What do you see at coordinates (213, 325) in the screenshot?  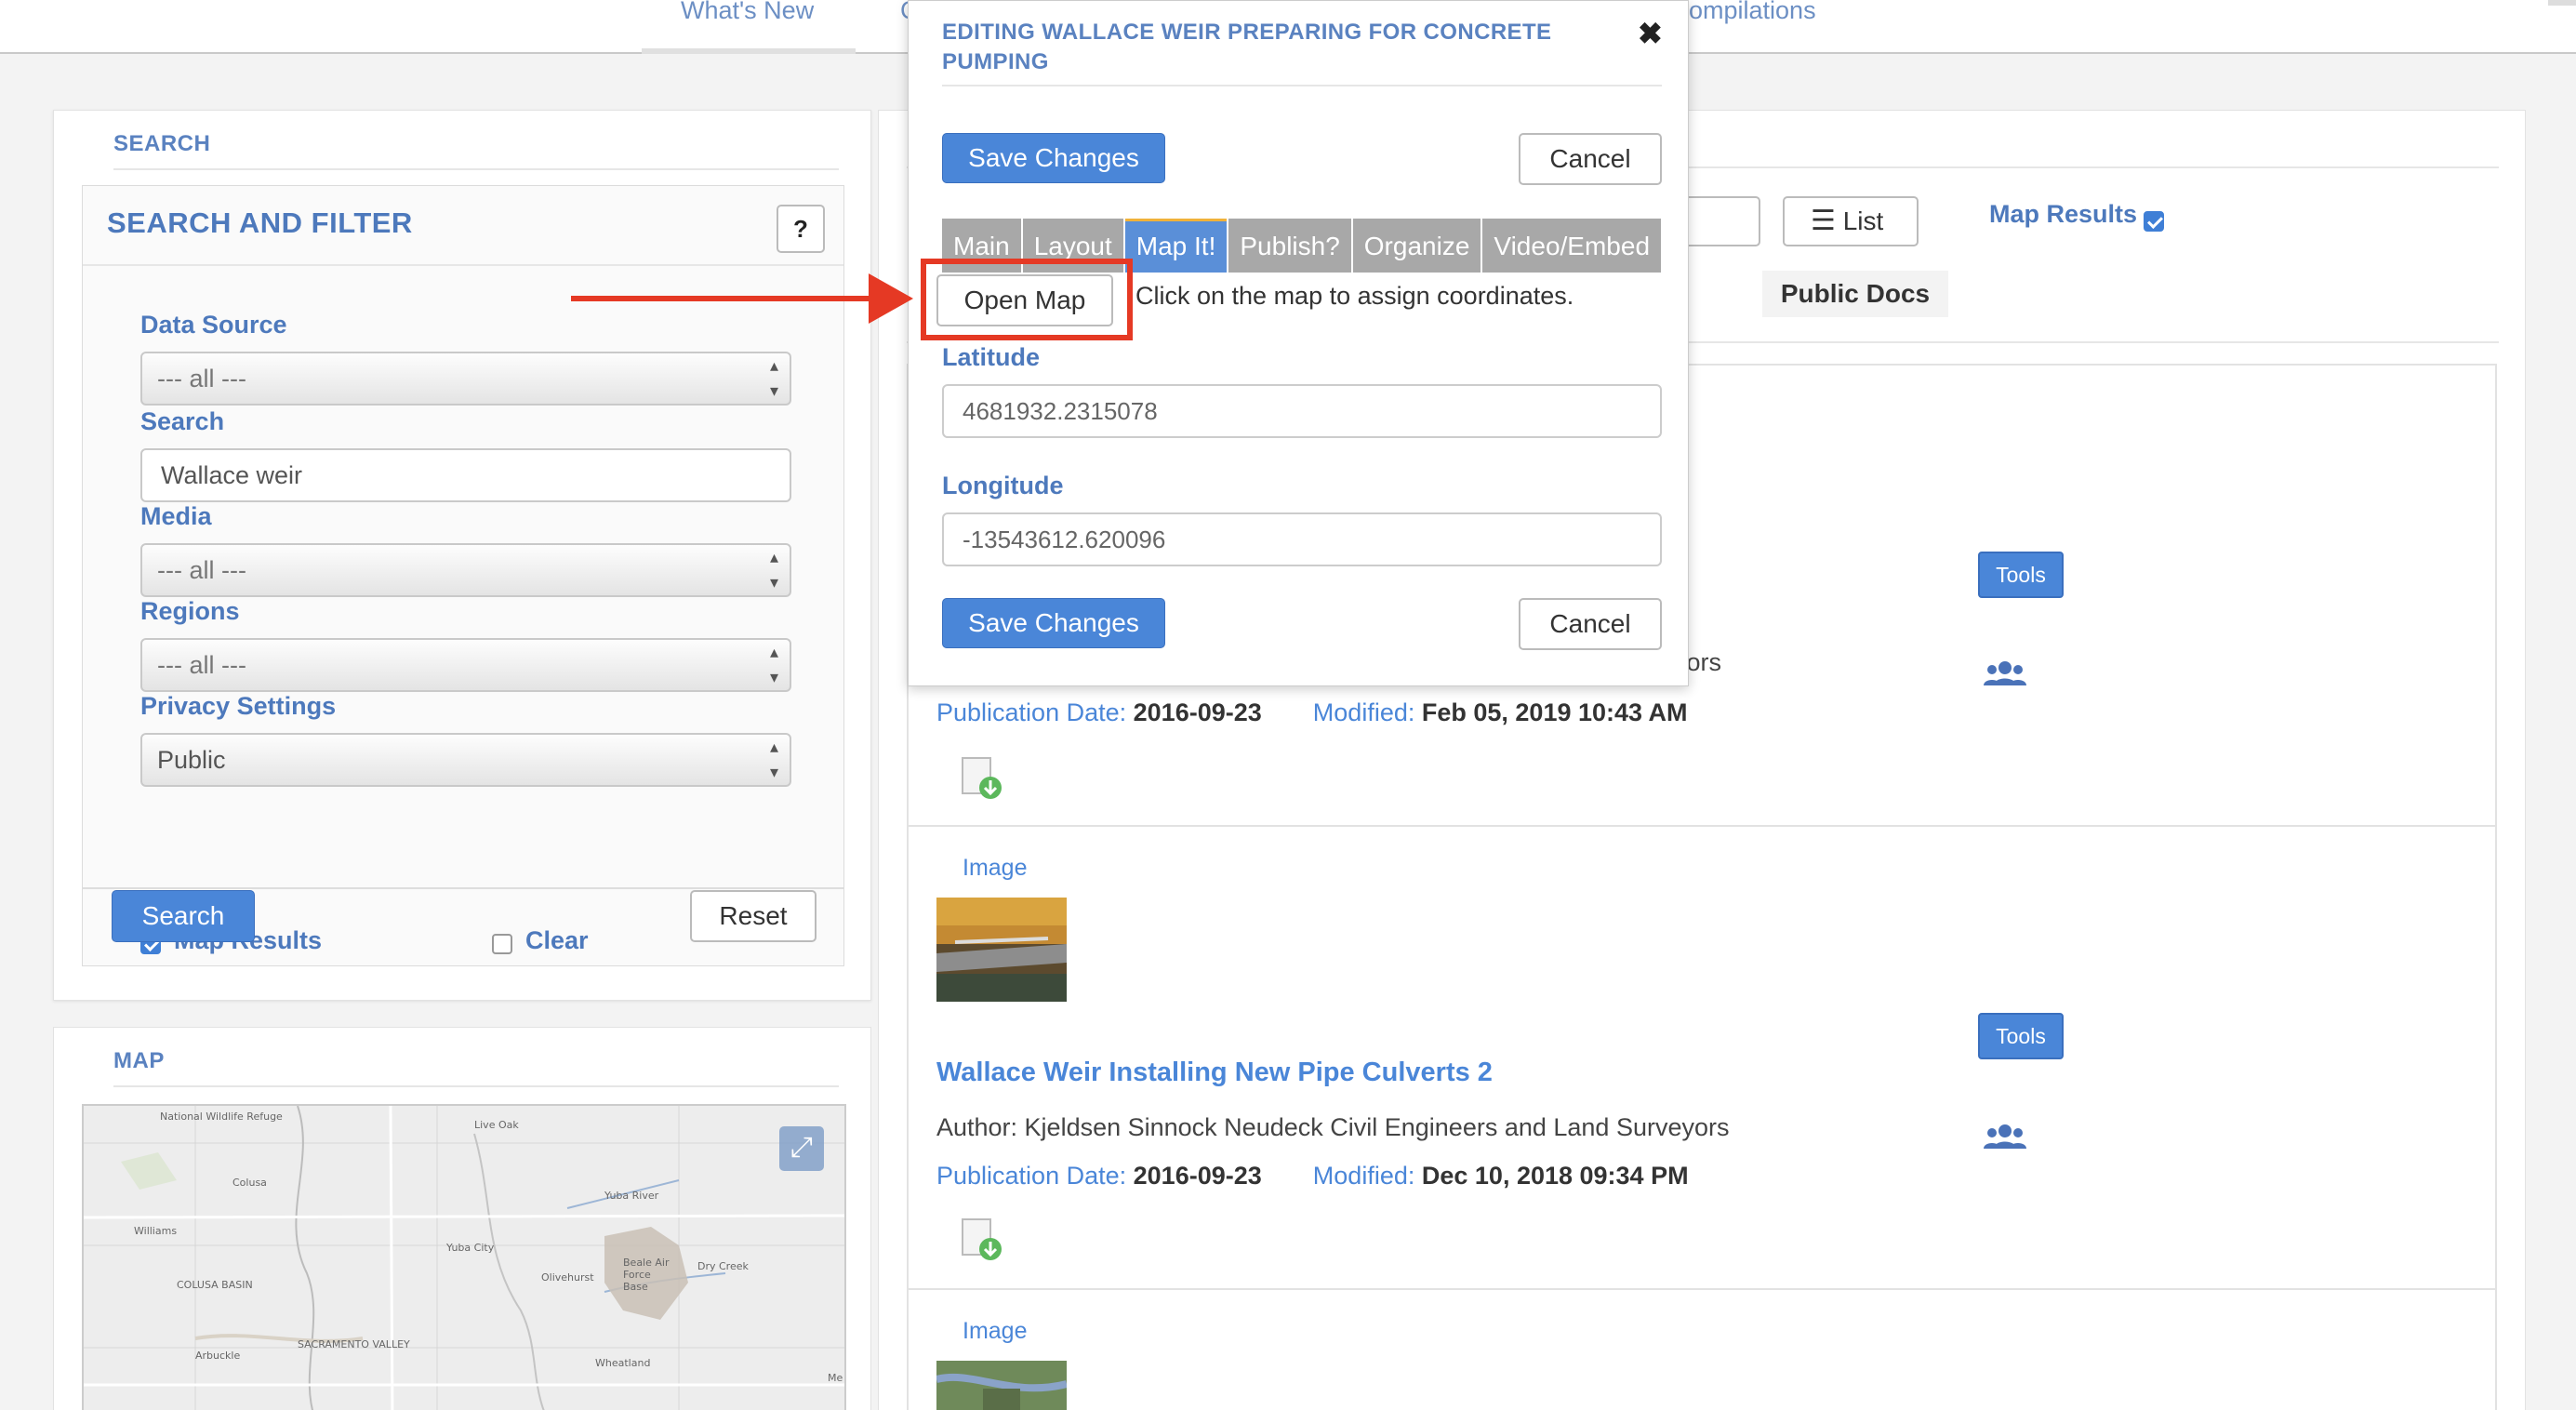 I see `data-source-label: Data Source` at bounding box center [213, 325].